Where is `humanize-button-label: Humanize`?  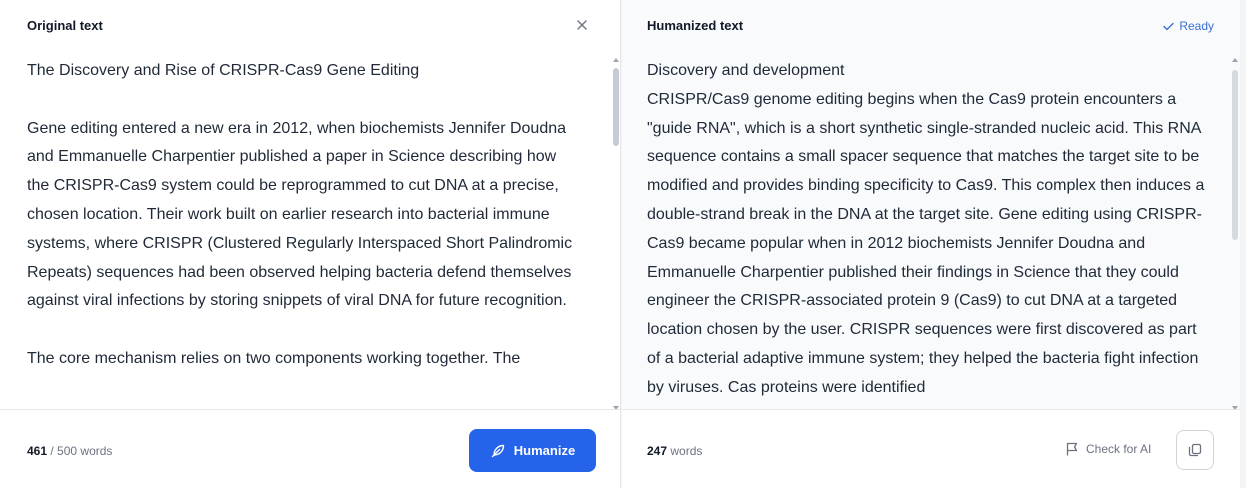
humanize-button-label: Humanize is located at coordinates (544, 450).